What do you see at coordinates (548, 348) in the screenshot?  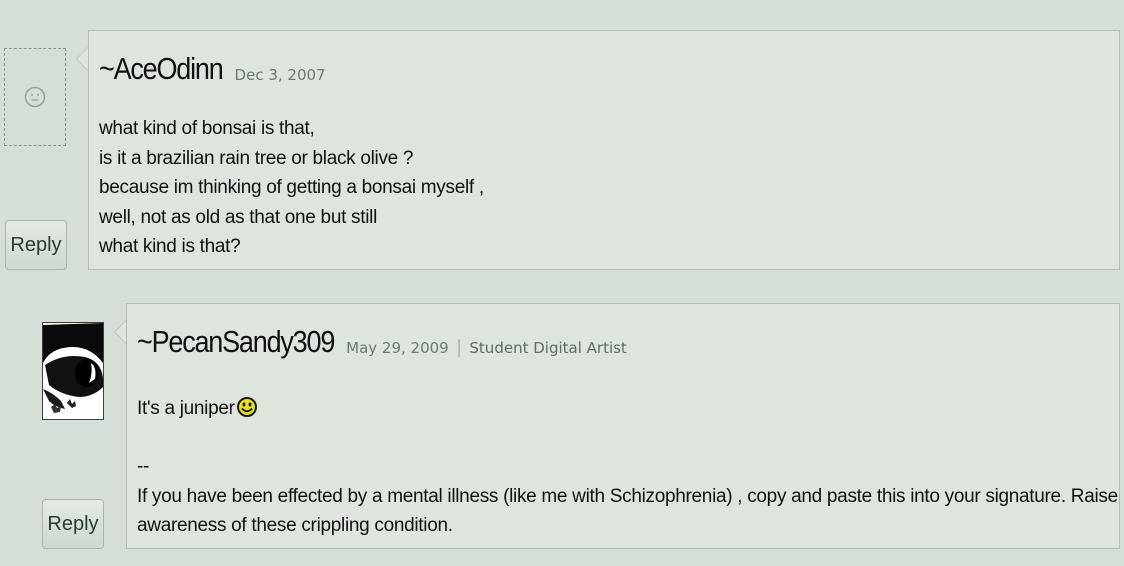 I see `user-role: Student Digital Artist` at bounding box center [548, 348].